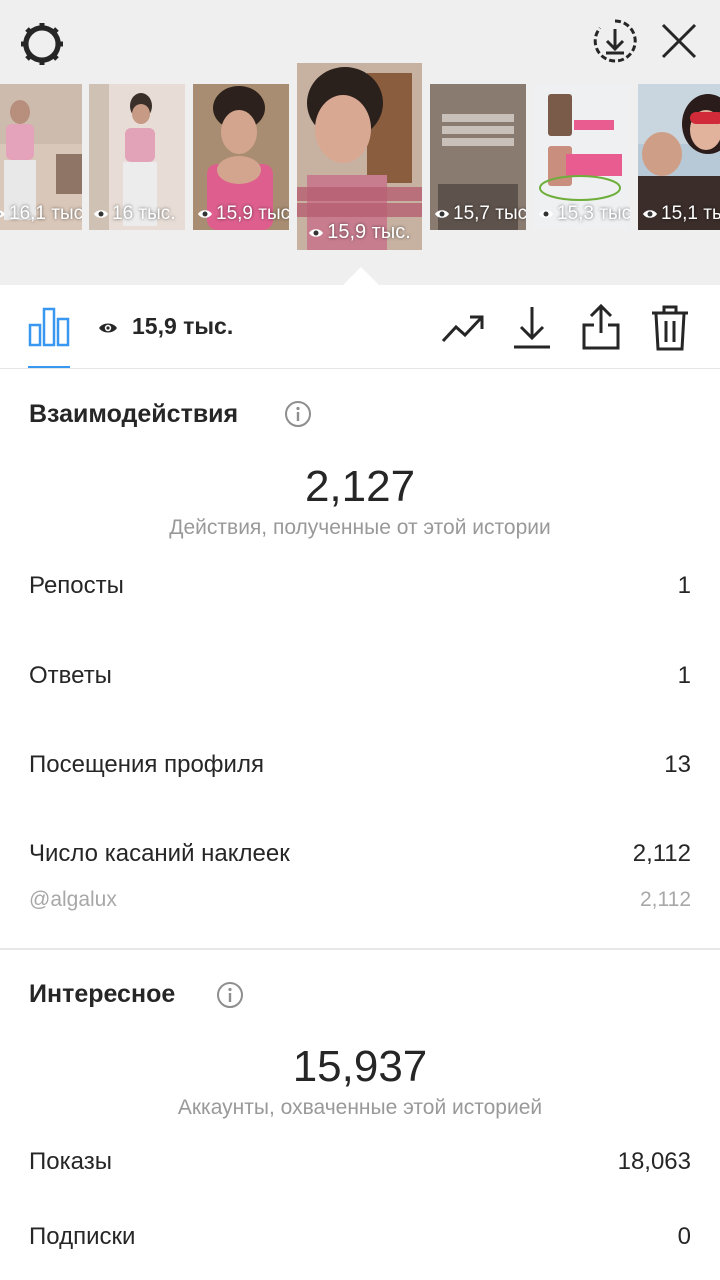 The height and width of the screenshot is (1280, 720). What do you see at coordinates (360, 486) in the screenshot?
I see `interactions-total: 2,127` at bounding box center [360, 486].